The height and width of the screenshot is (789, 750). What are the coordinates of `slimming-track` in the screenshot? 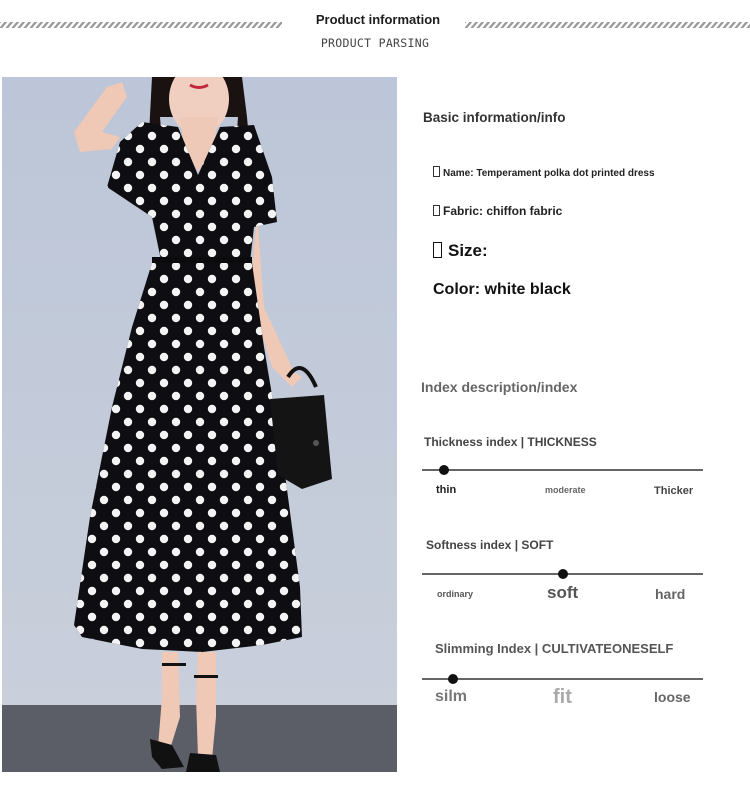 It's located at (562, 679).